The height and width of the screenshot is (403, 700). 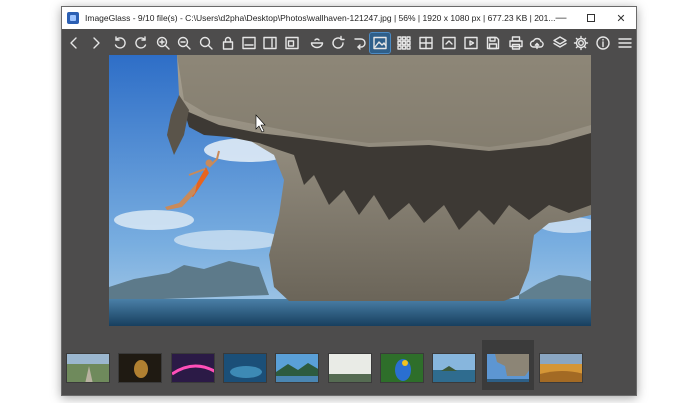 I want to click on fullscreen-icon, so click(x=449, y=43).